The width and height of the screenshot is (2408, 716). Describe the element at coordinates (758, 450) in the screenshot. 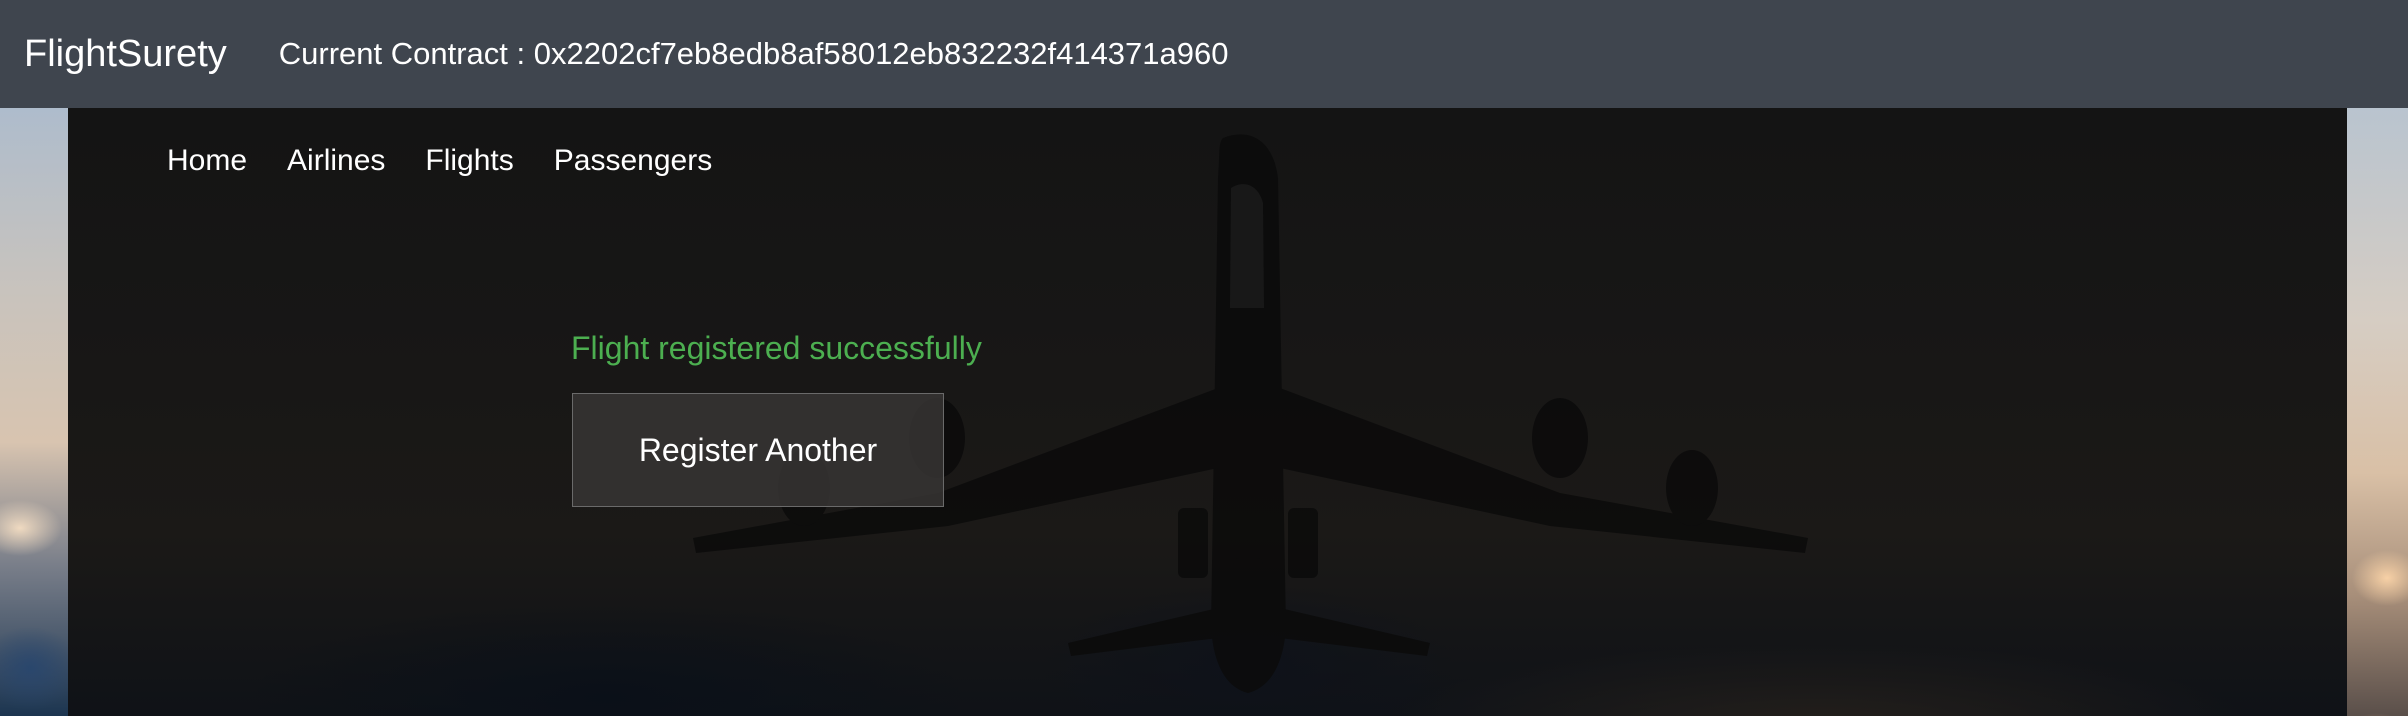

I see `register-another-button: Register Another` at that location.